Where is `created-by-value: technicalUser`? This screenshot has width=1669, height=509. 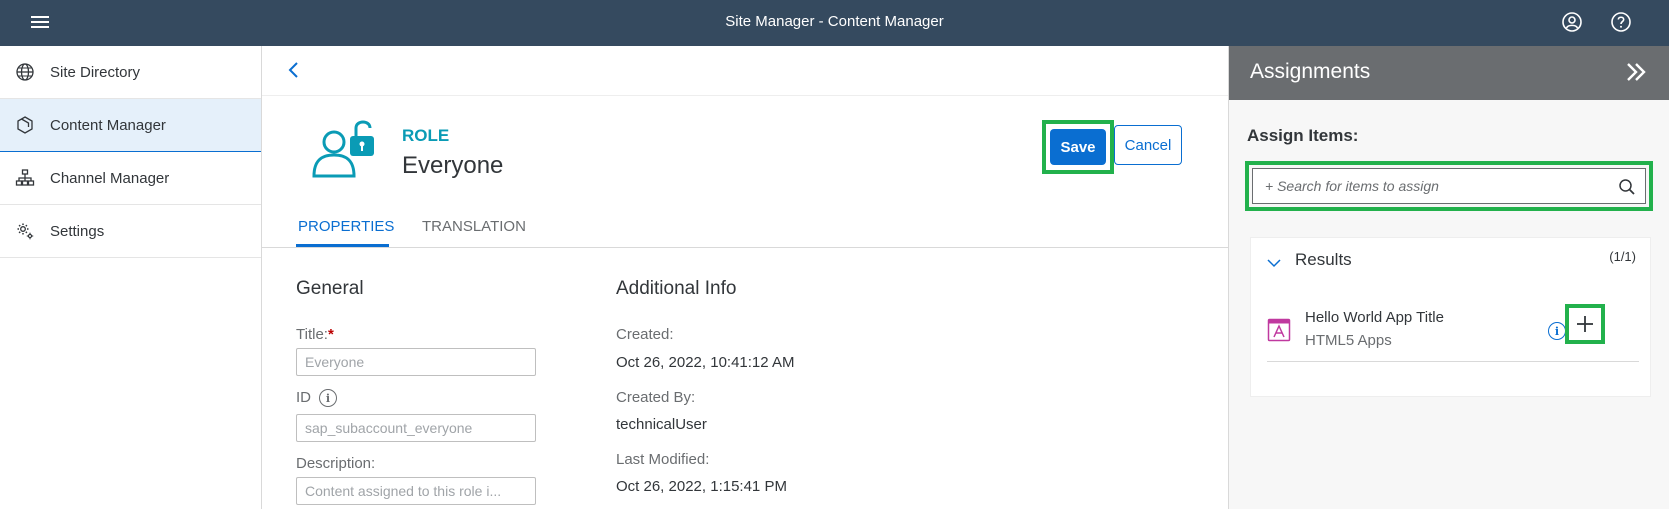 created-by-value: technicalUser is located at coordinates (661, 424).